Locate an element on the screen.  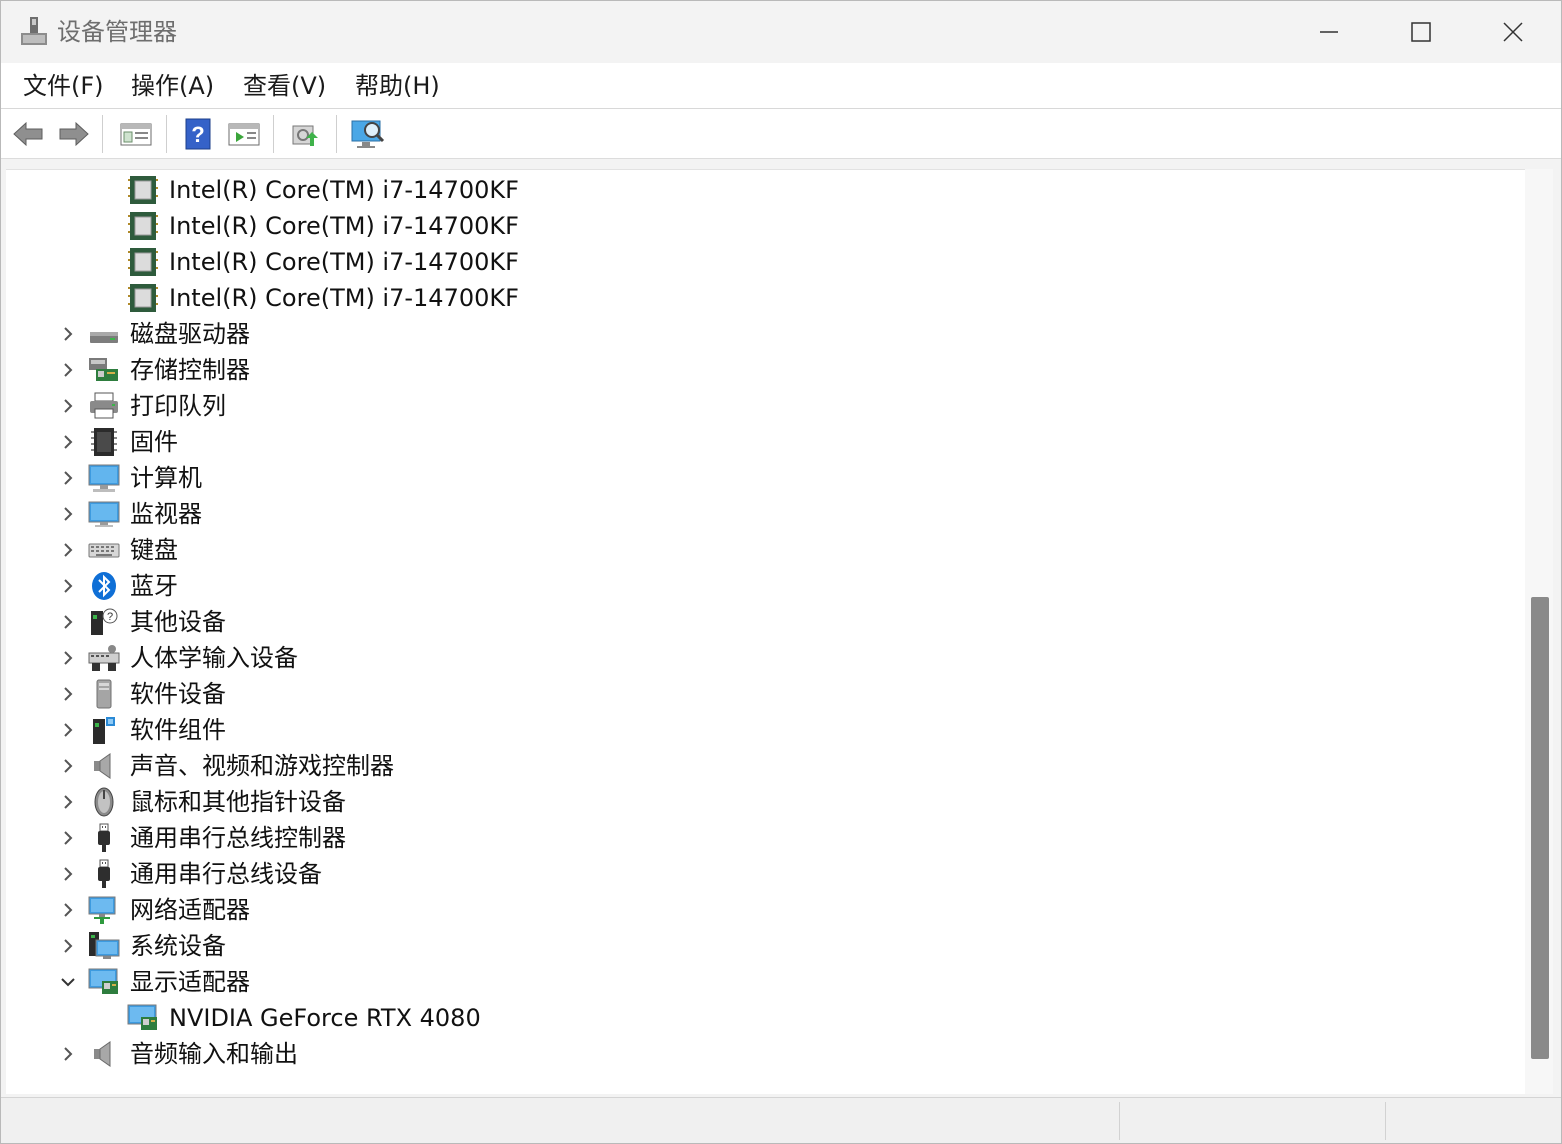
tree-category: 固件 is located at coordinates (756, 442).